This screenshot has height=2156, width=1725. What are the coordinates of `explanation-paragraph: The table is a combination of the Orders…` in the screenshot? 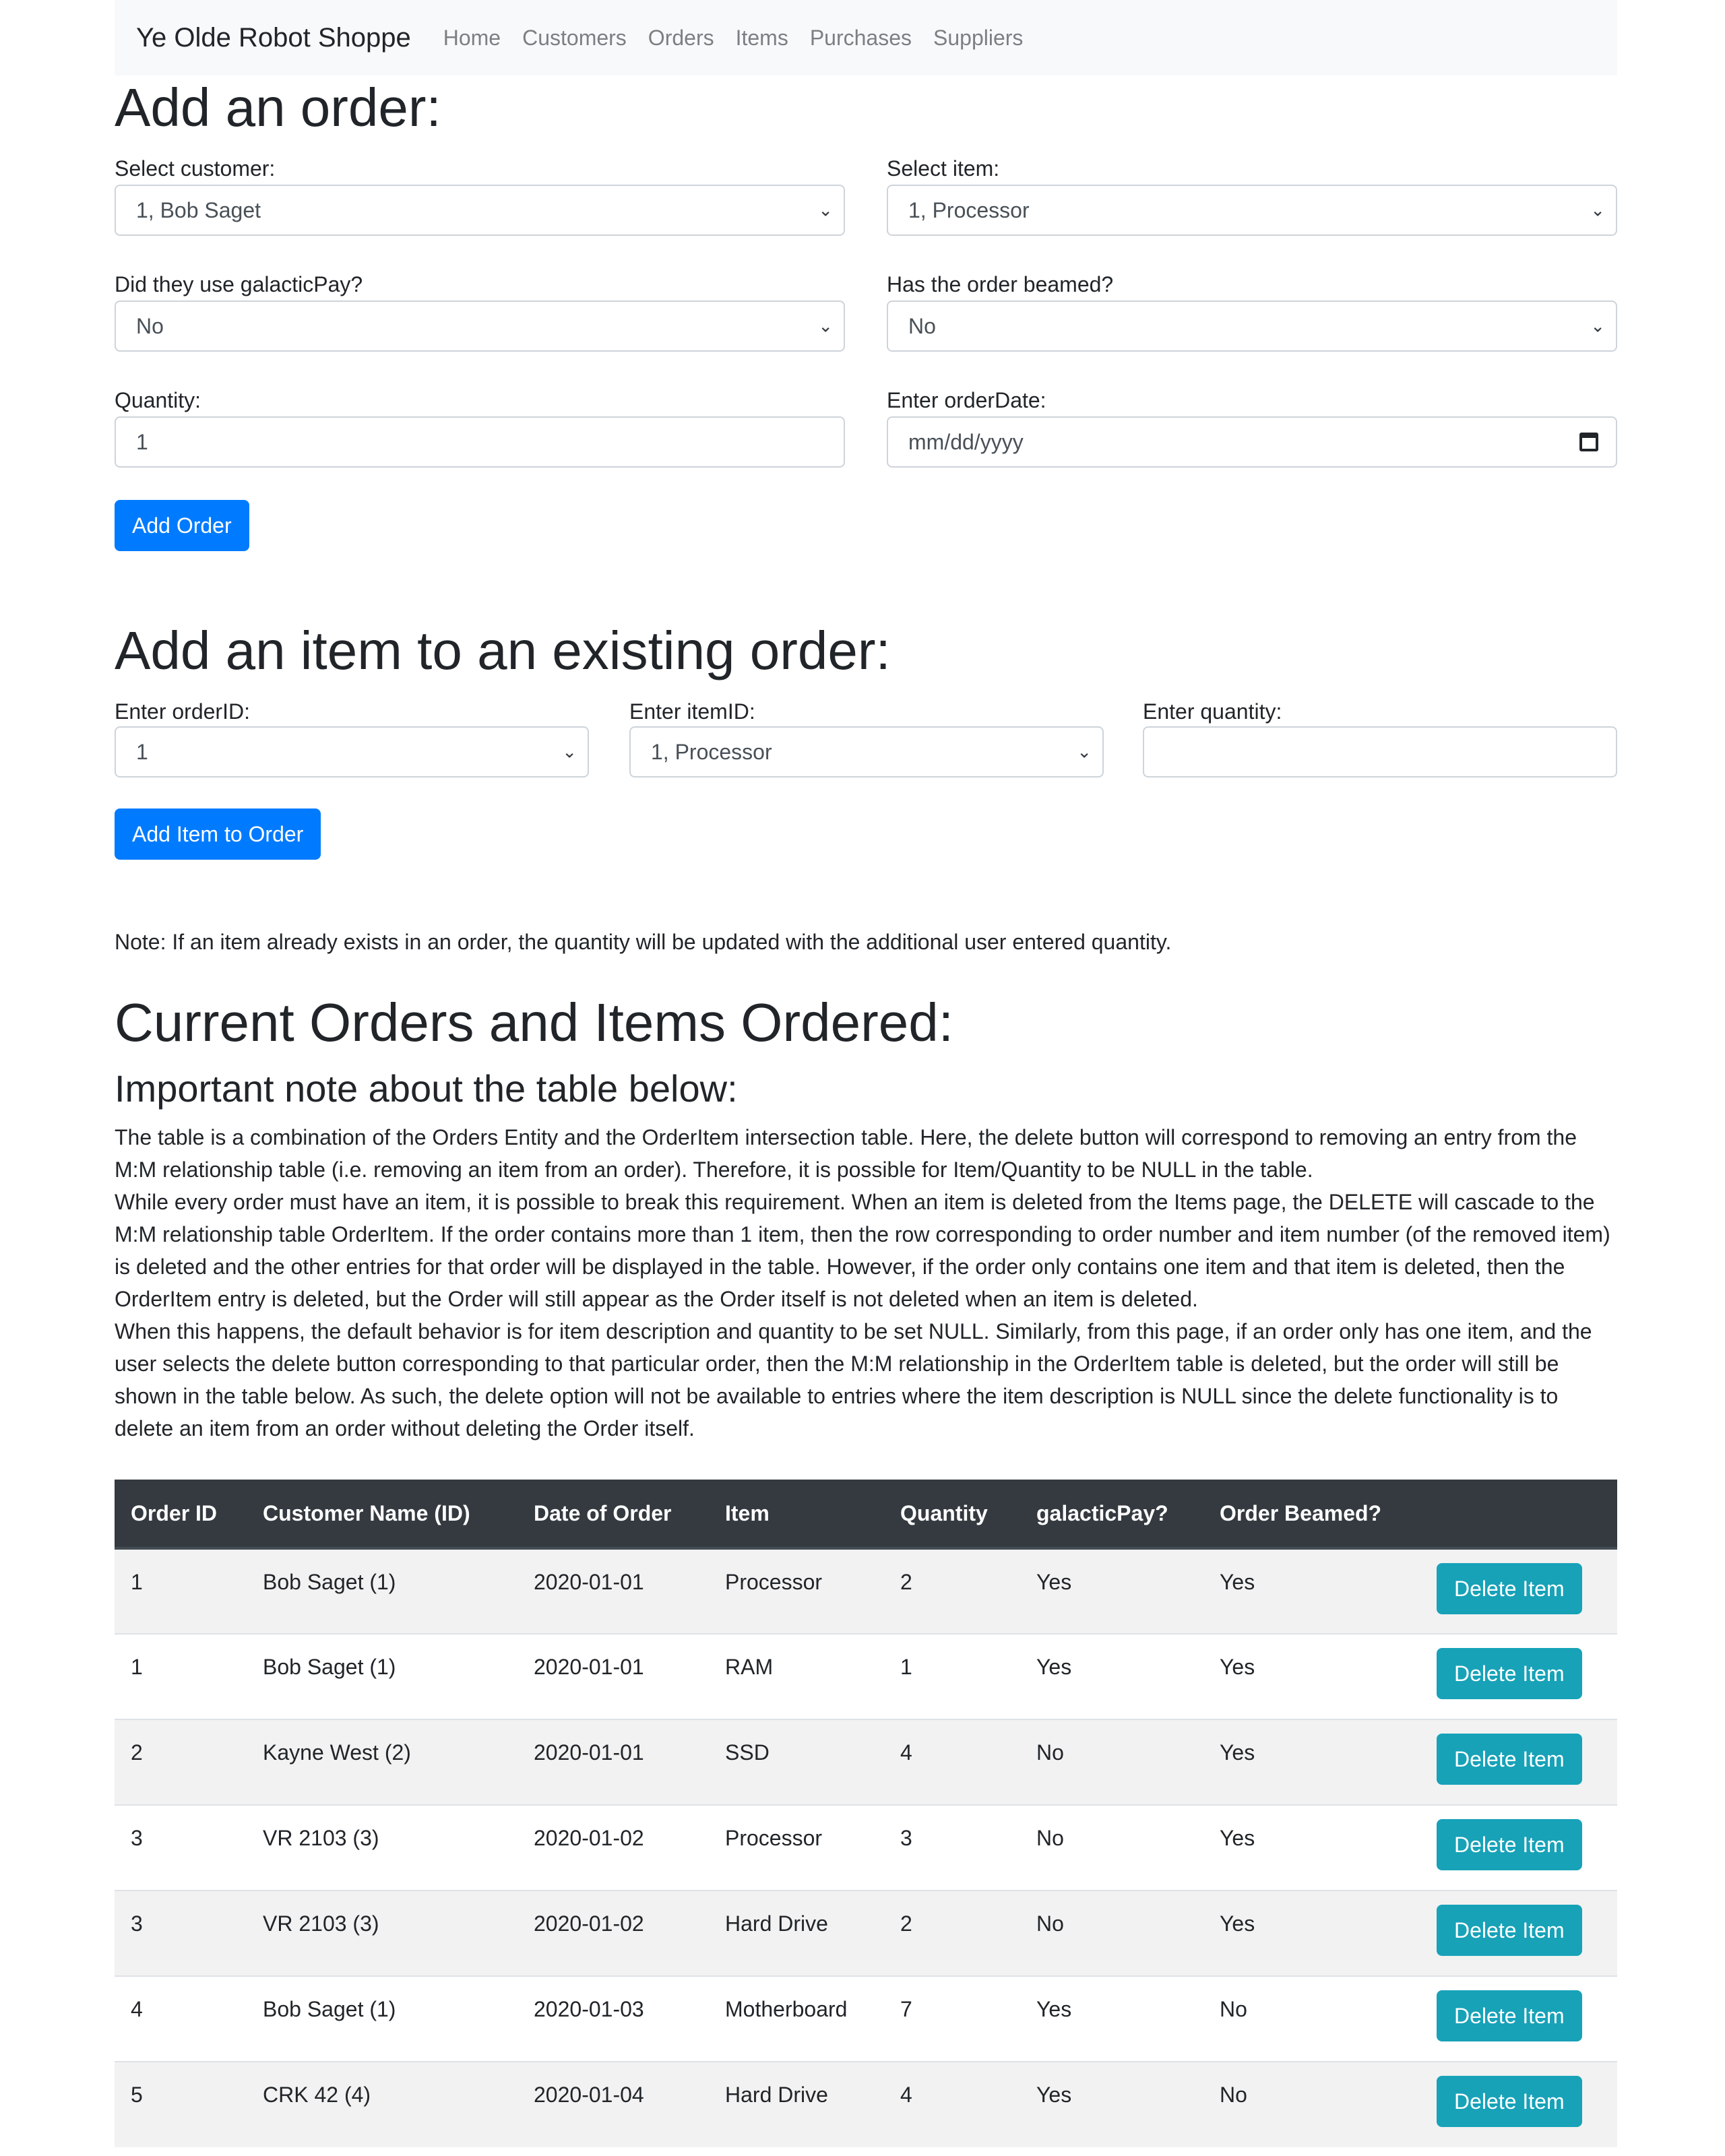 It's located at (846, 1153).